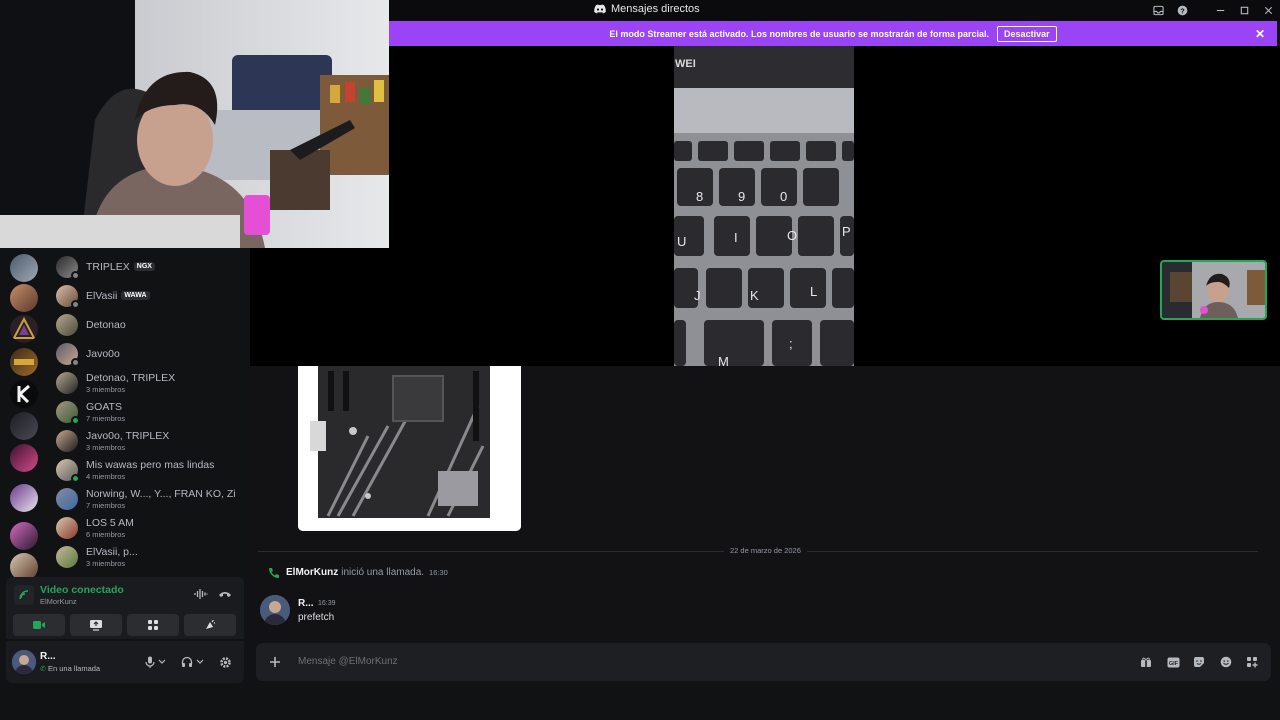 The width and height of the screenshot is (1280, 720). I want to click on call-initiator: ElMorKunz, so click(312, 572).